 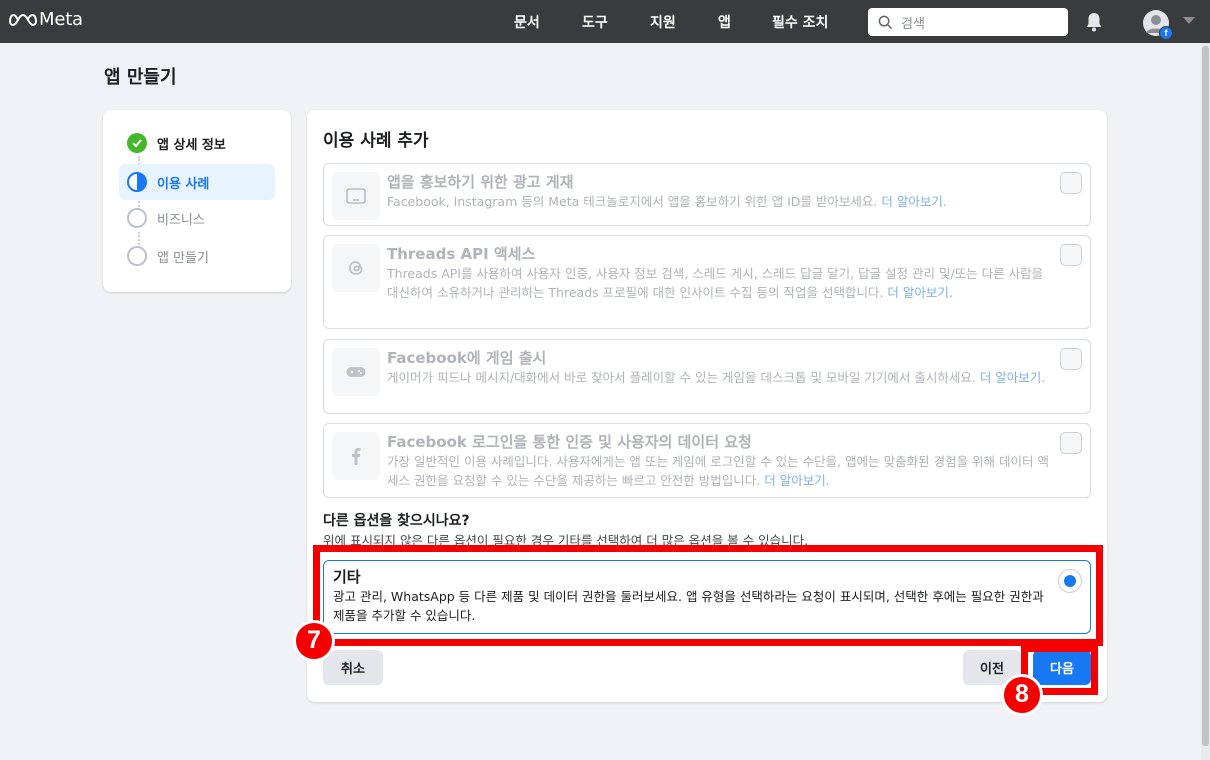 What do you see at coordinates (800, 22) in the screenshot?
I see `nav-link-required-actions: 필수 조치` at bounding box center [800, 22].